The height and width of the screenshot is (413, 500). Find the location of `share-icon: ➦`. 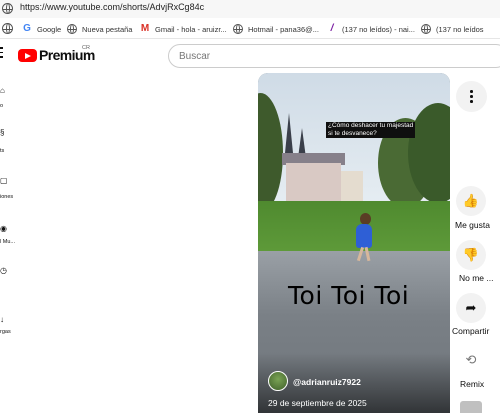

share-icon: ➦ is located at coordinates (471, 307).